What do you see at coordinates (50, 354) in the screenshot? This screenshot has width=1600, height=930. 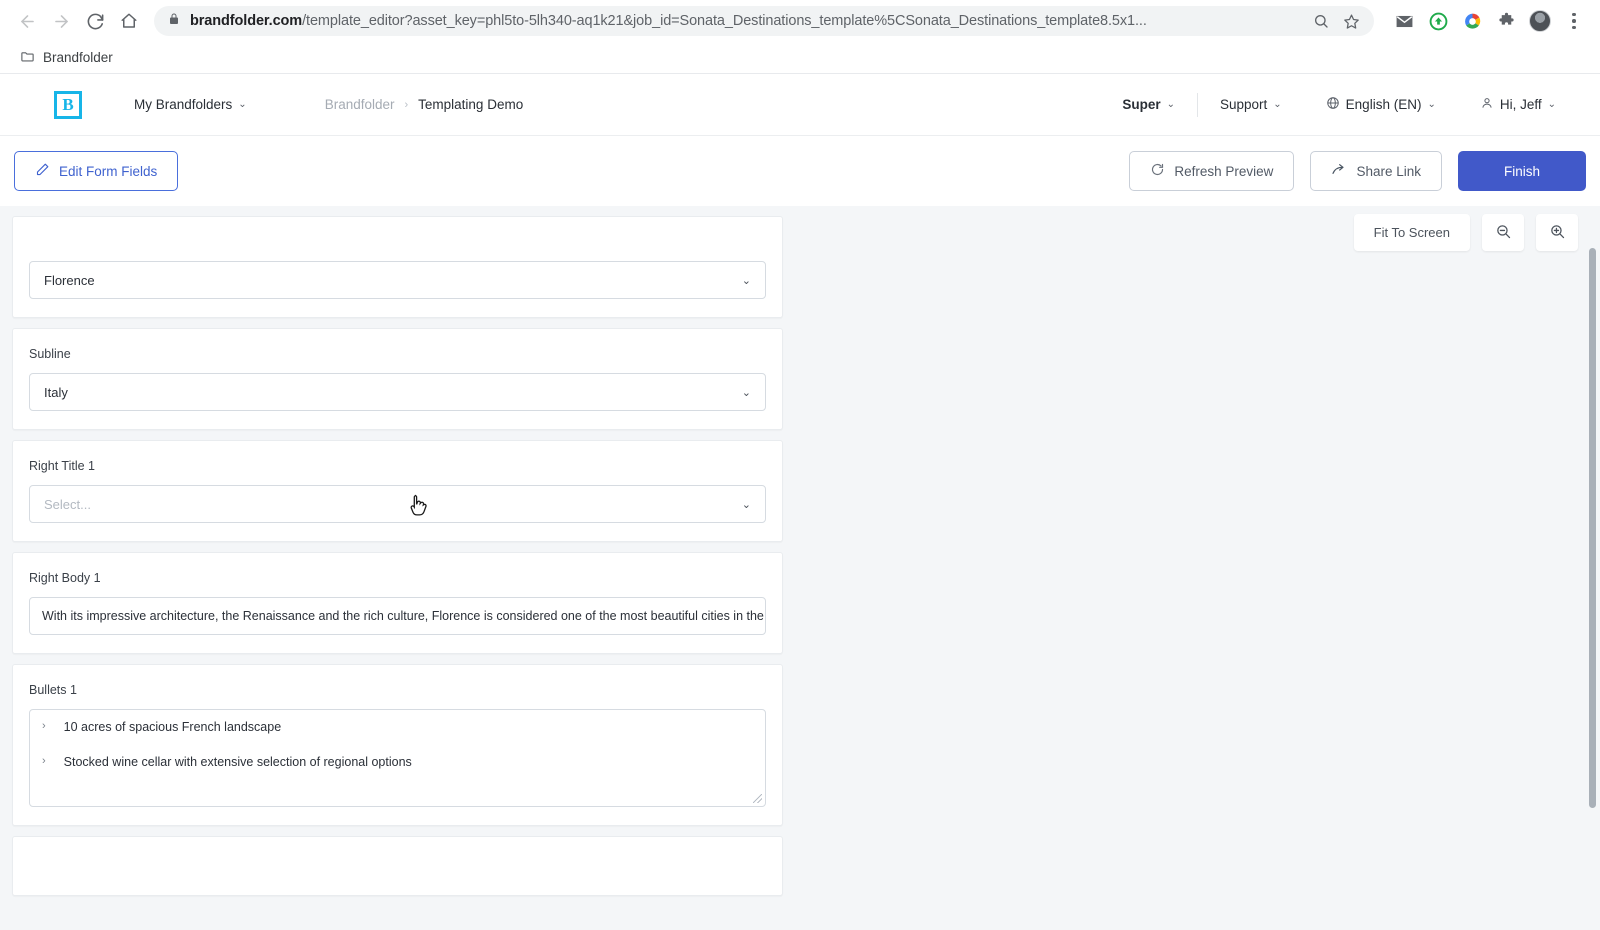 I see `field-label: Subline` at bounding box center [50, 354].